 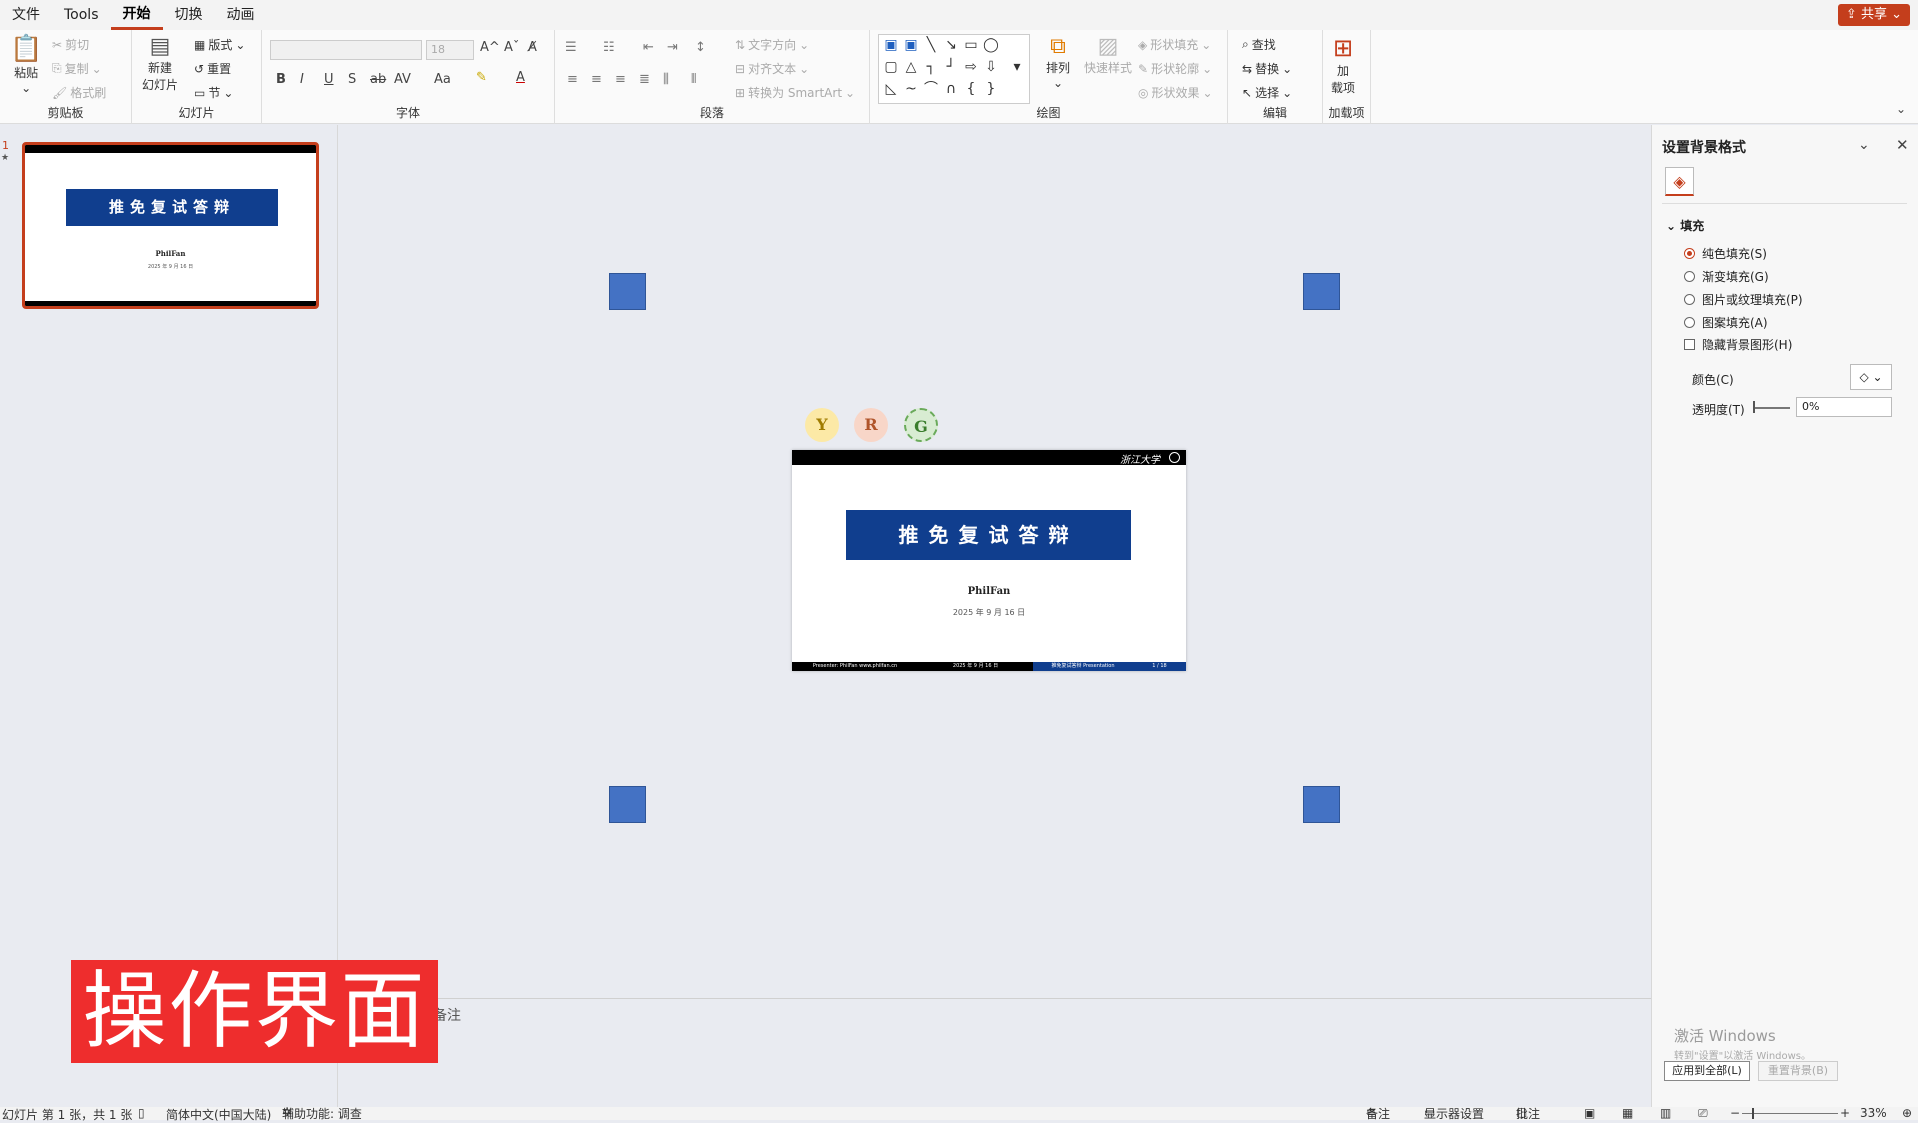 What do you see at coordinates (666, 79) in the screenshot?
I see `distributed-icon: ⫼` at bounding box center [666, 79].